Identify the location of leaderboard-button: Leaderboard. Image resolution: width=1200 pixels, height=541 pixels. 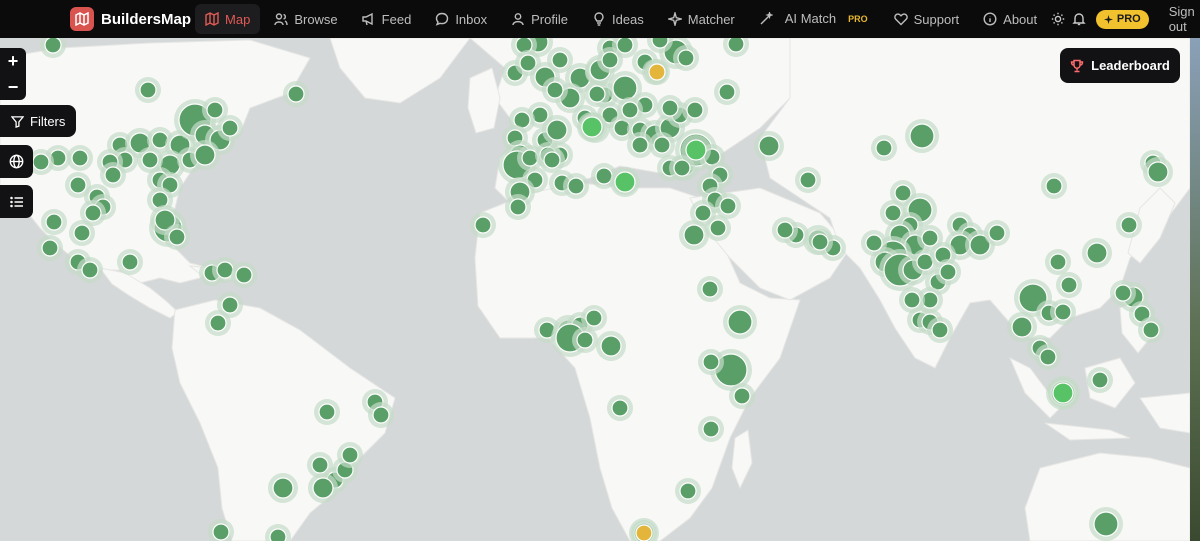
(1120, 65).